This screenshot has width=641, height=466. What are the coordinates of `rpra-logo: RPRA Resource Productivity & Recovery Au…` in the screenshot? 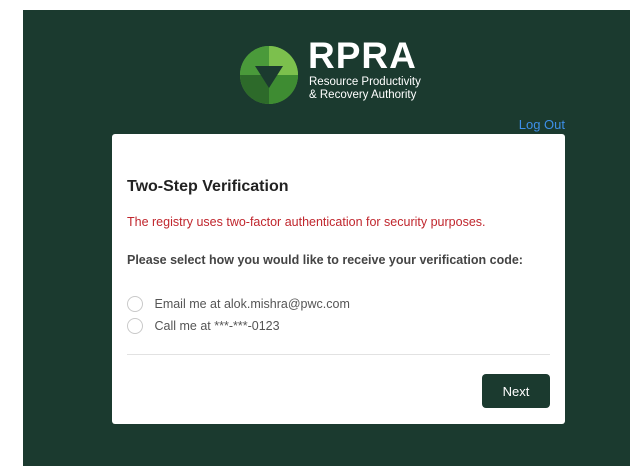 It's located at (358, 78).